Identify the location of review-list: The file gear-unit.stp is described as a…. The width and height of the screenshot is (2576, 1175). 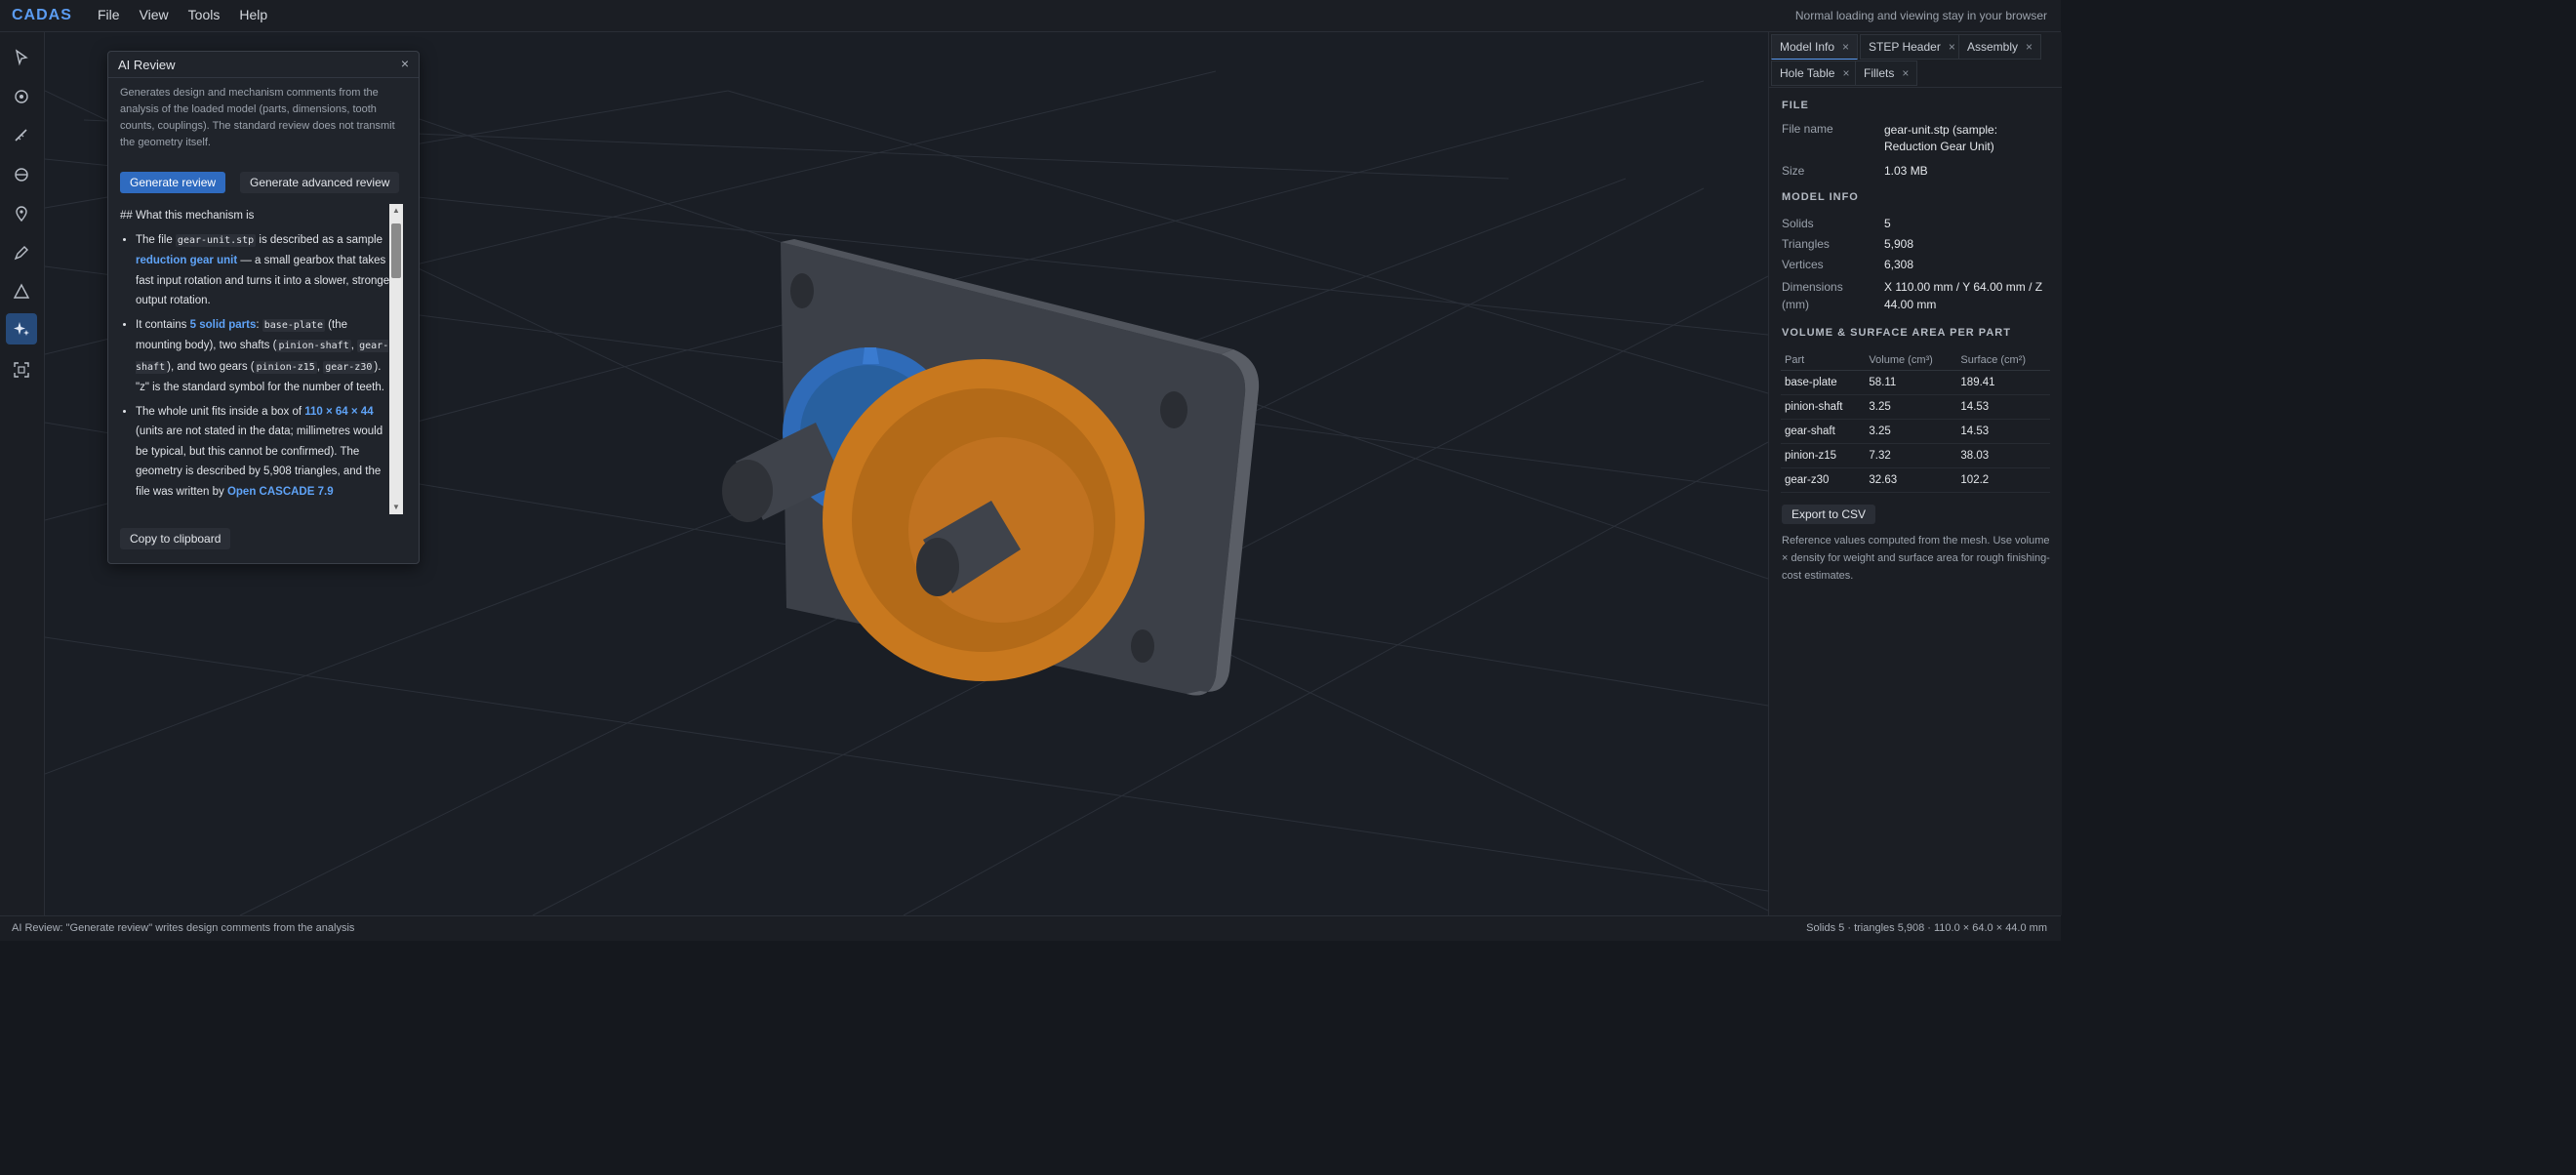
(256, 367).